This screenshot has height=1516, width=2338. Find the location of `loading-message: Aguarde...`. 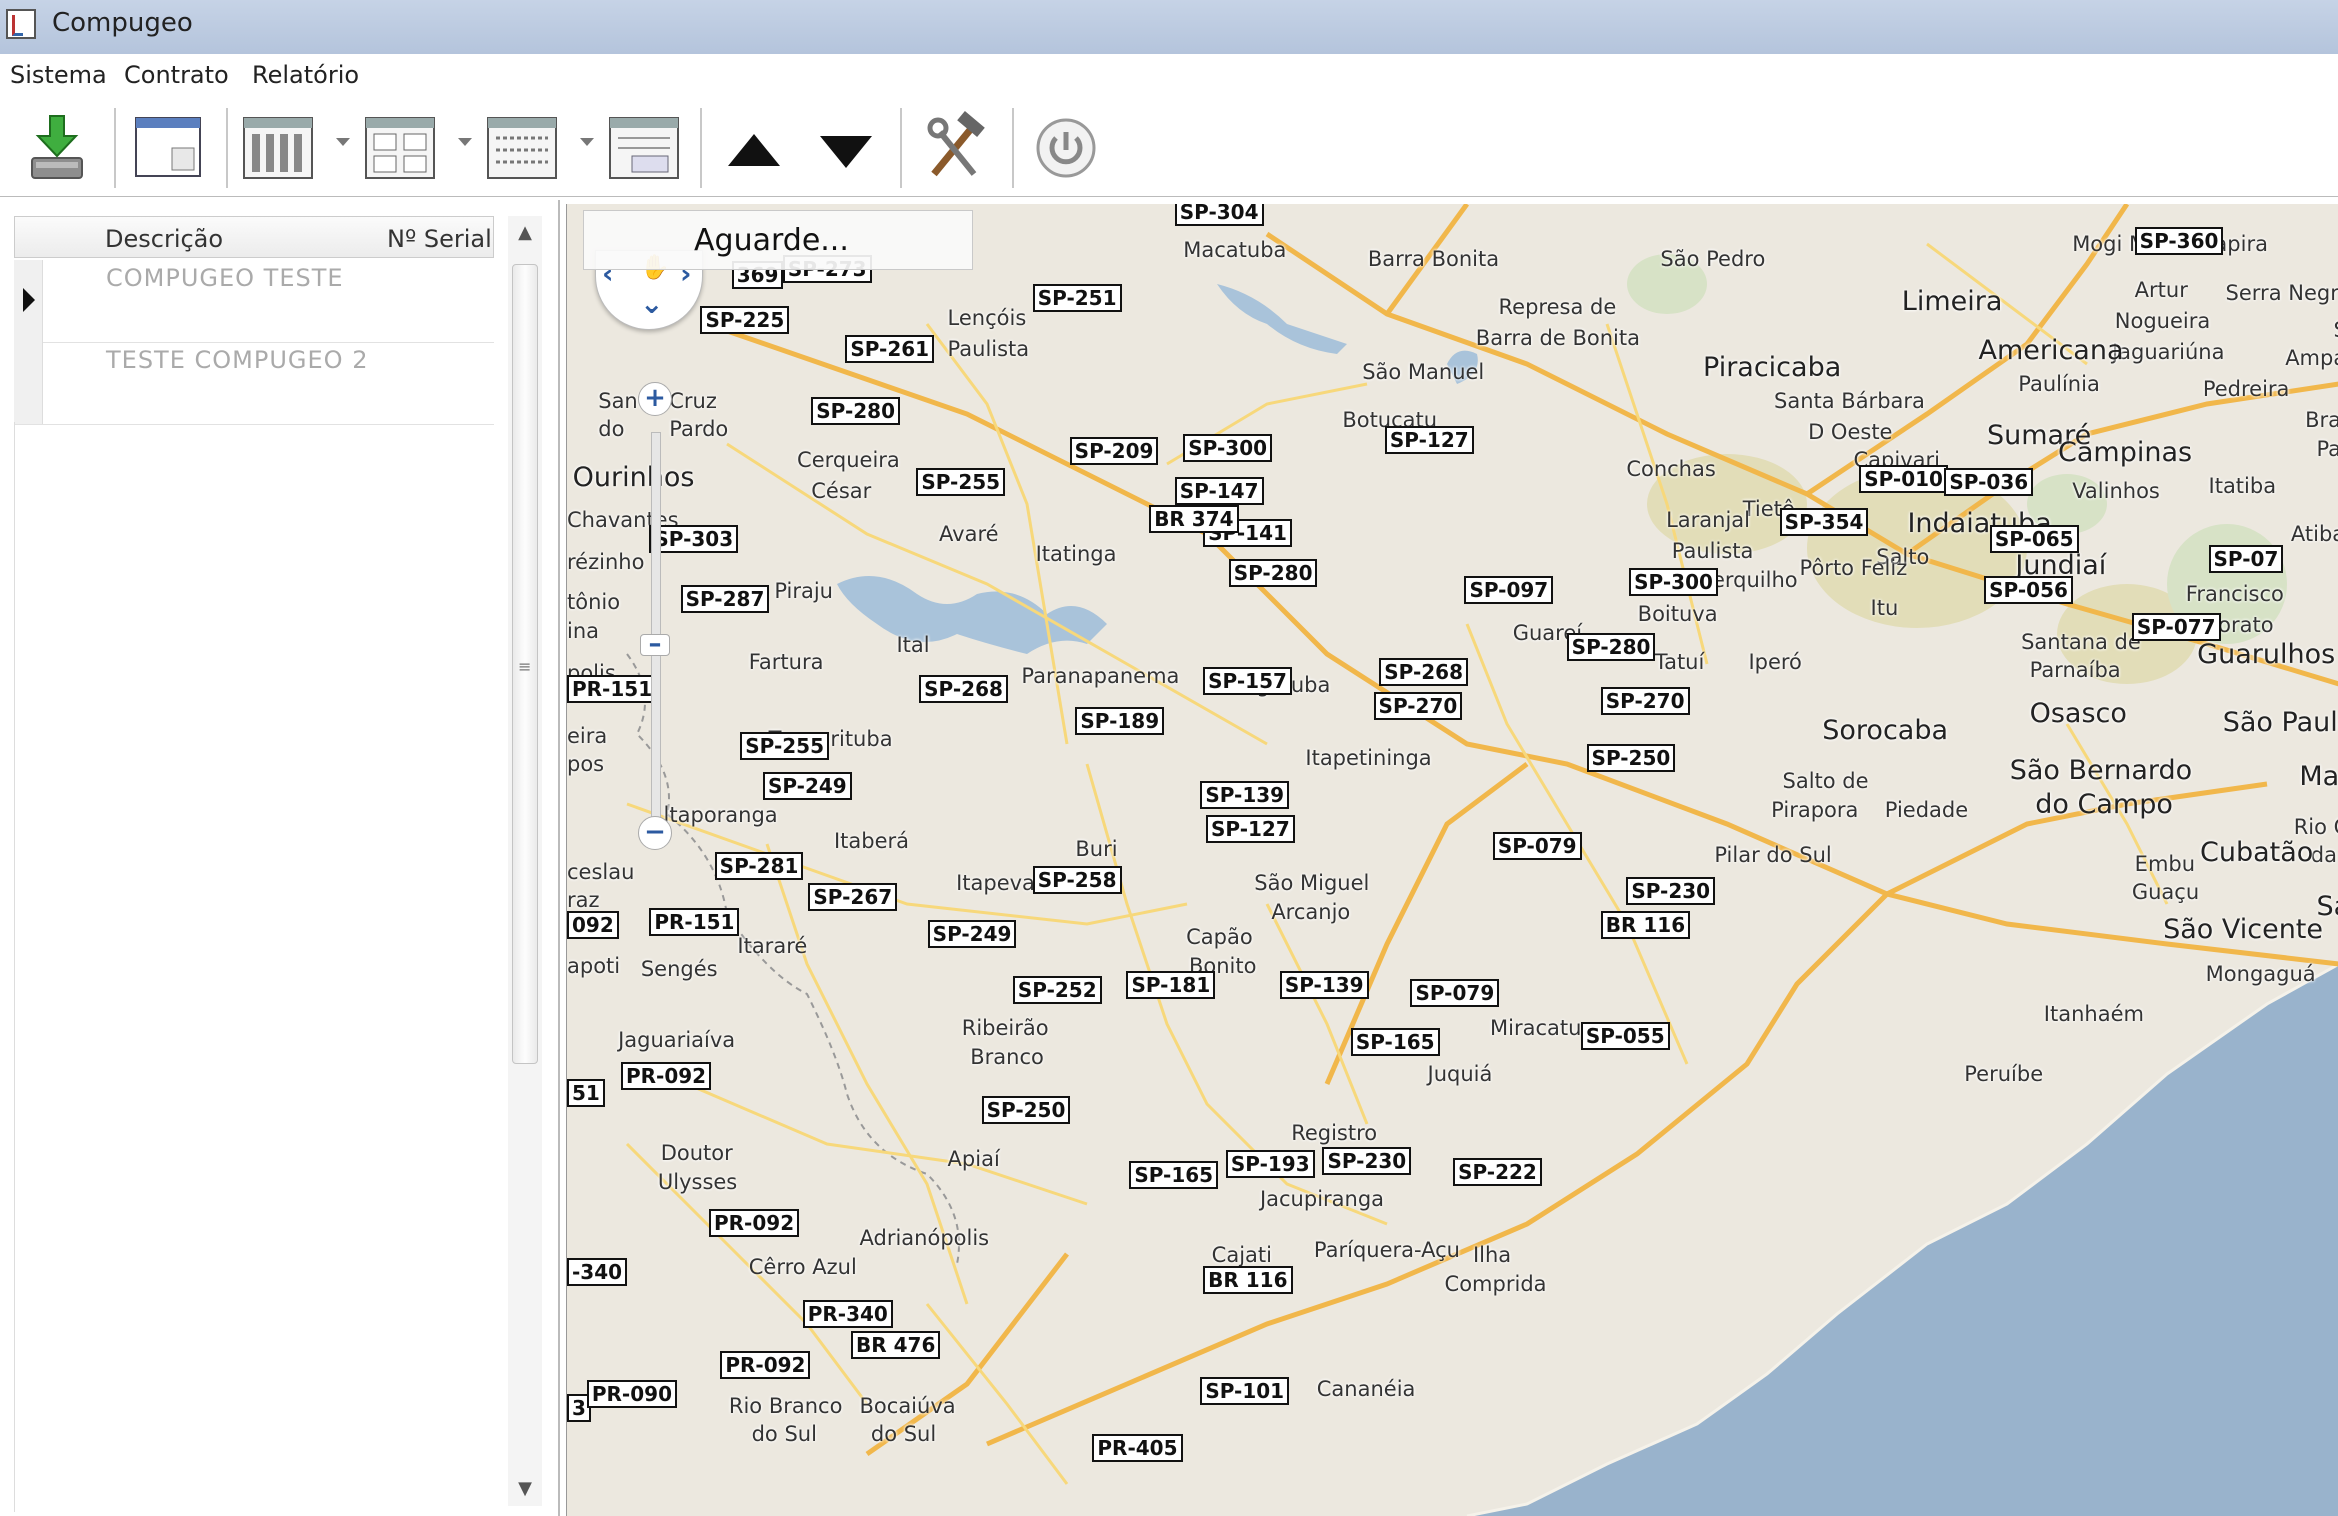

loading-message: Aguarde... is located at coordinates (778, 240).